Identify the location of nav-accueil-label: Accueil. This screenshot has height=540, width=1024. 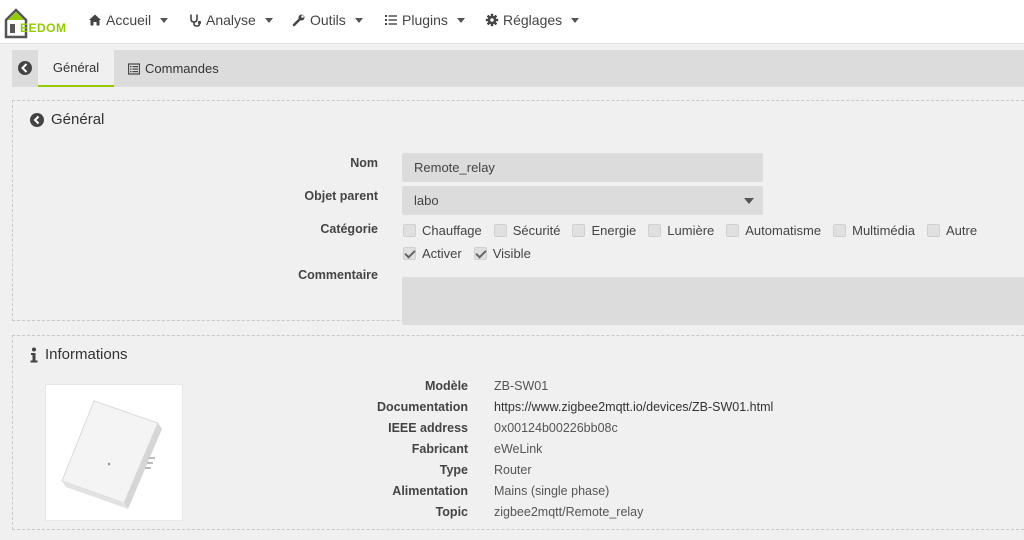
(129, 20).